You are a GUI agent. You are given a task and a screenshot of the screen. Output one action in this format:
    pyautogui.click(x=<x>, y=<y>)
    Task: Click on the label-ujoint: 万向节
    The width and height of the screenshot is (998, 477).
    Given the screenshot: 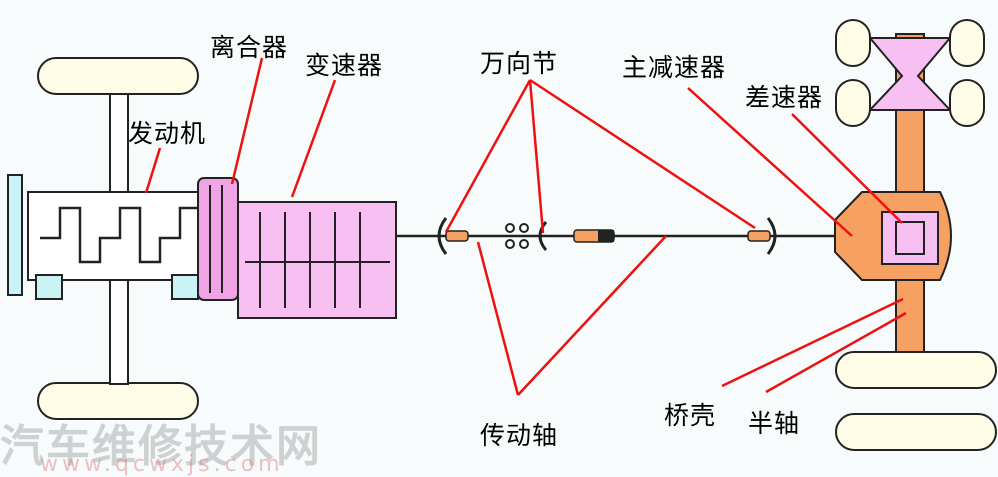 What is the action you would take?
    pyautogui.click(x=519, y=63)
    